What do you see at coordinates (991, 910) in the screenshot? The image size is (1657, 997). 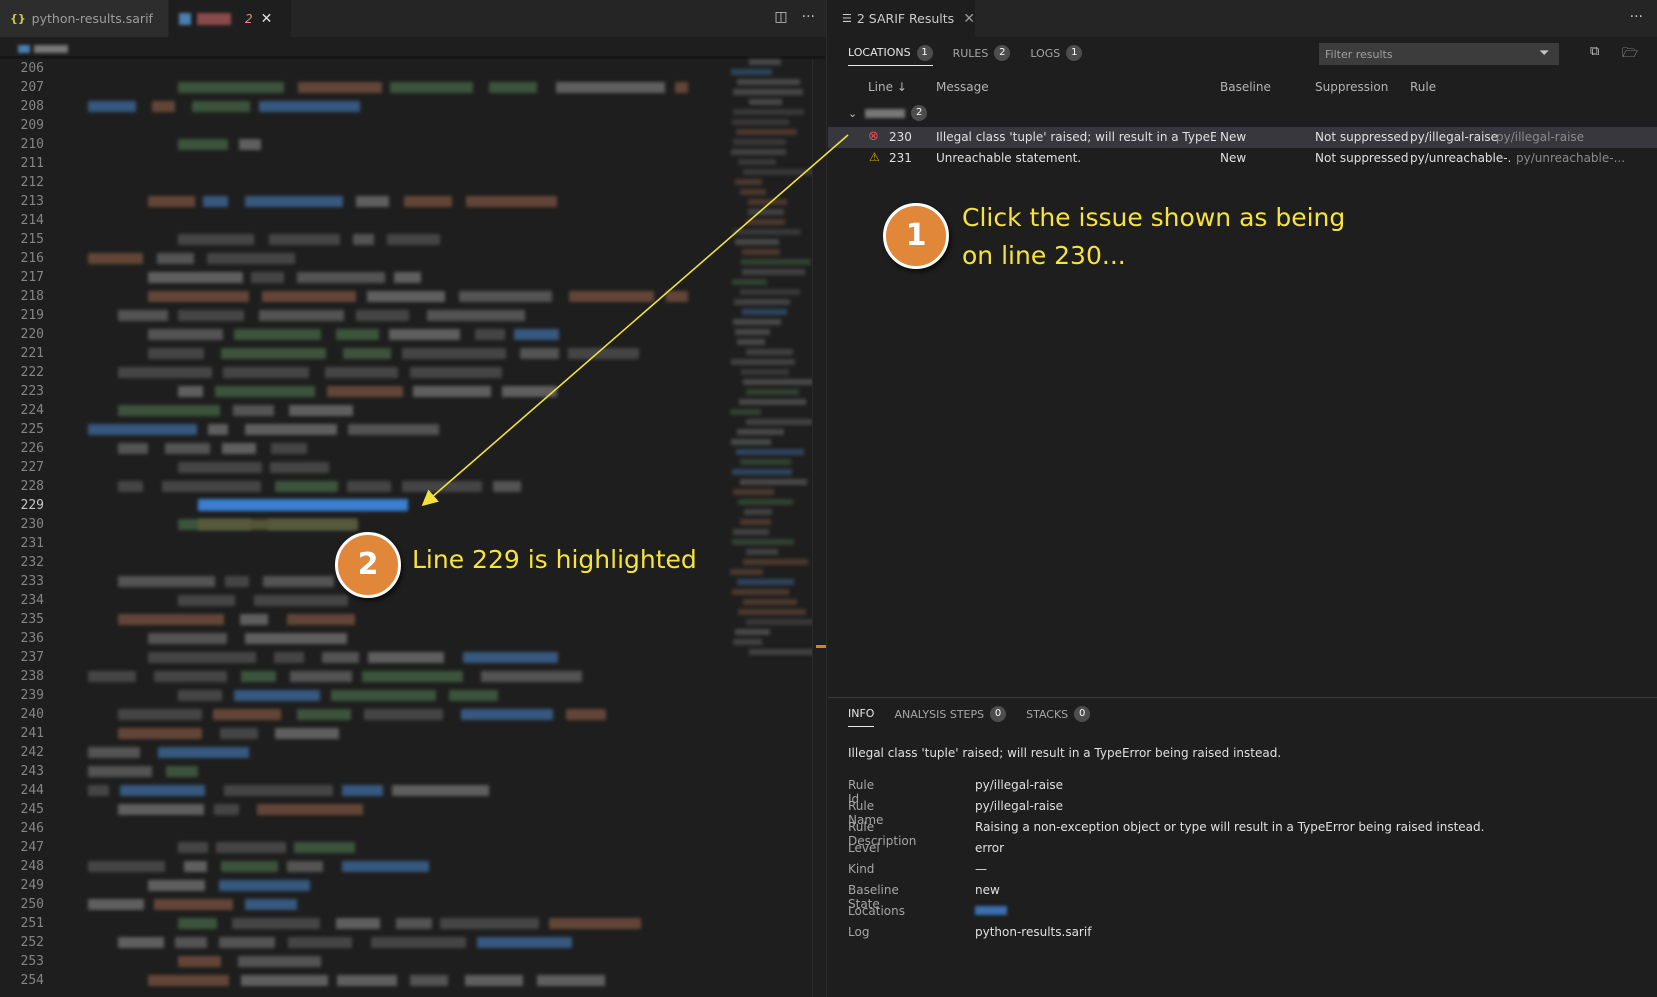 I see `location-link-redacted` at bounding box center [991, 910].